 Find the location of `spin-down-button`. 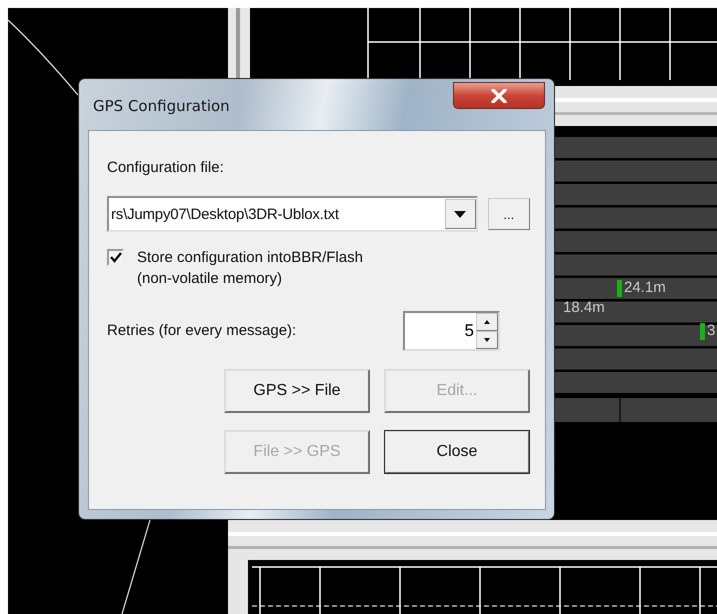

spin-down-button is located at coordinates (487, 340).